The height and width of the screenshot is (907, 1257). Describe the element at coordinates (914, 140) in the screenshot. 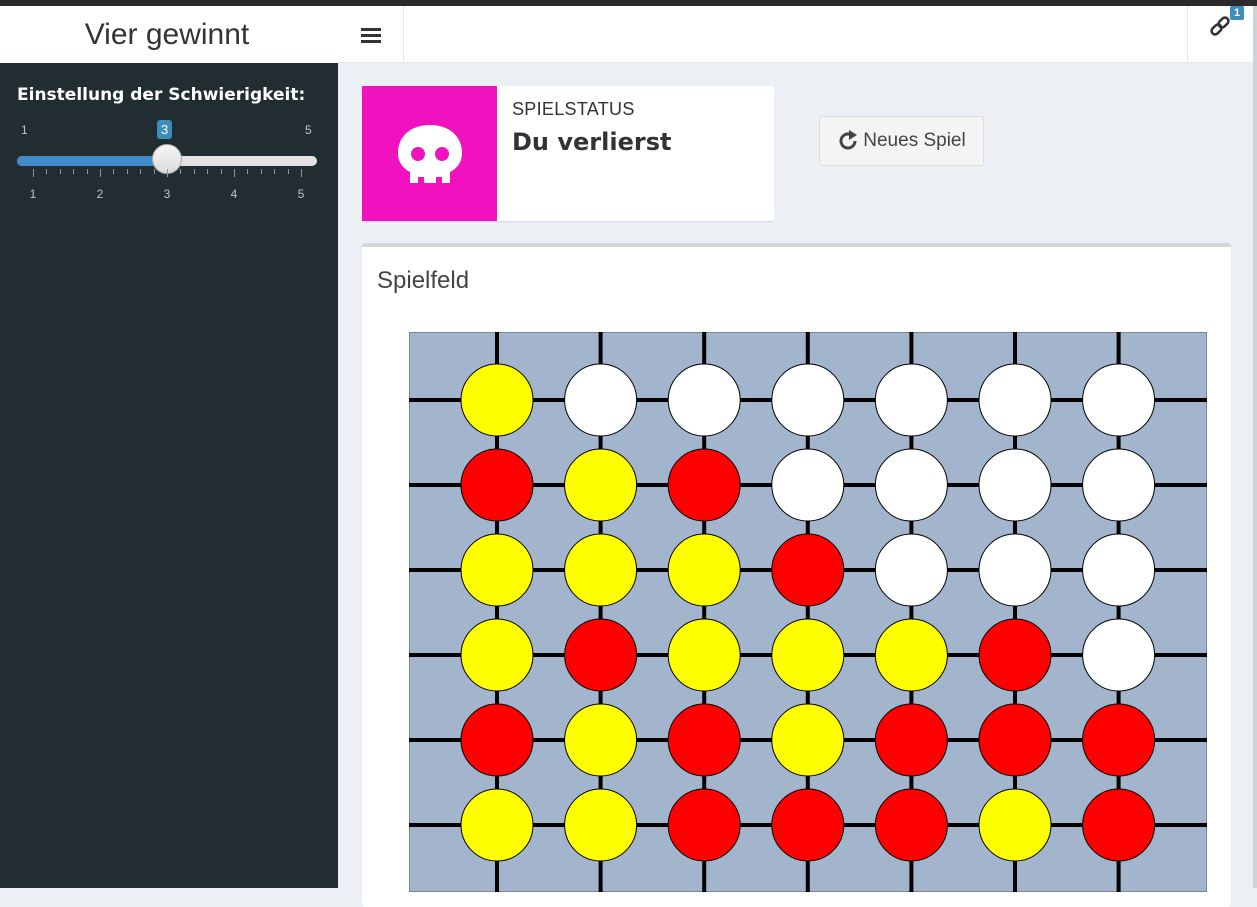

I see `new-game-label: Neues Spiel` at that location.